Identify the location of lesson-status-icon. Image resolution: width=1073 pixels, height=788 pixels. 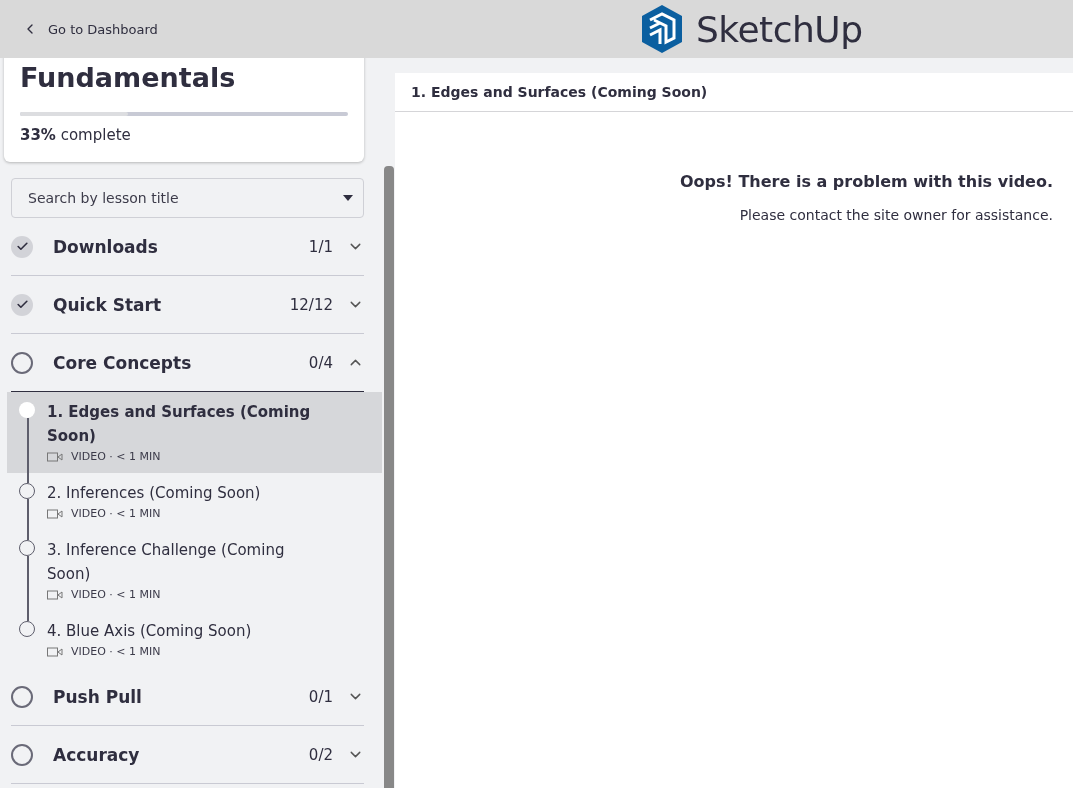
(27, 410).